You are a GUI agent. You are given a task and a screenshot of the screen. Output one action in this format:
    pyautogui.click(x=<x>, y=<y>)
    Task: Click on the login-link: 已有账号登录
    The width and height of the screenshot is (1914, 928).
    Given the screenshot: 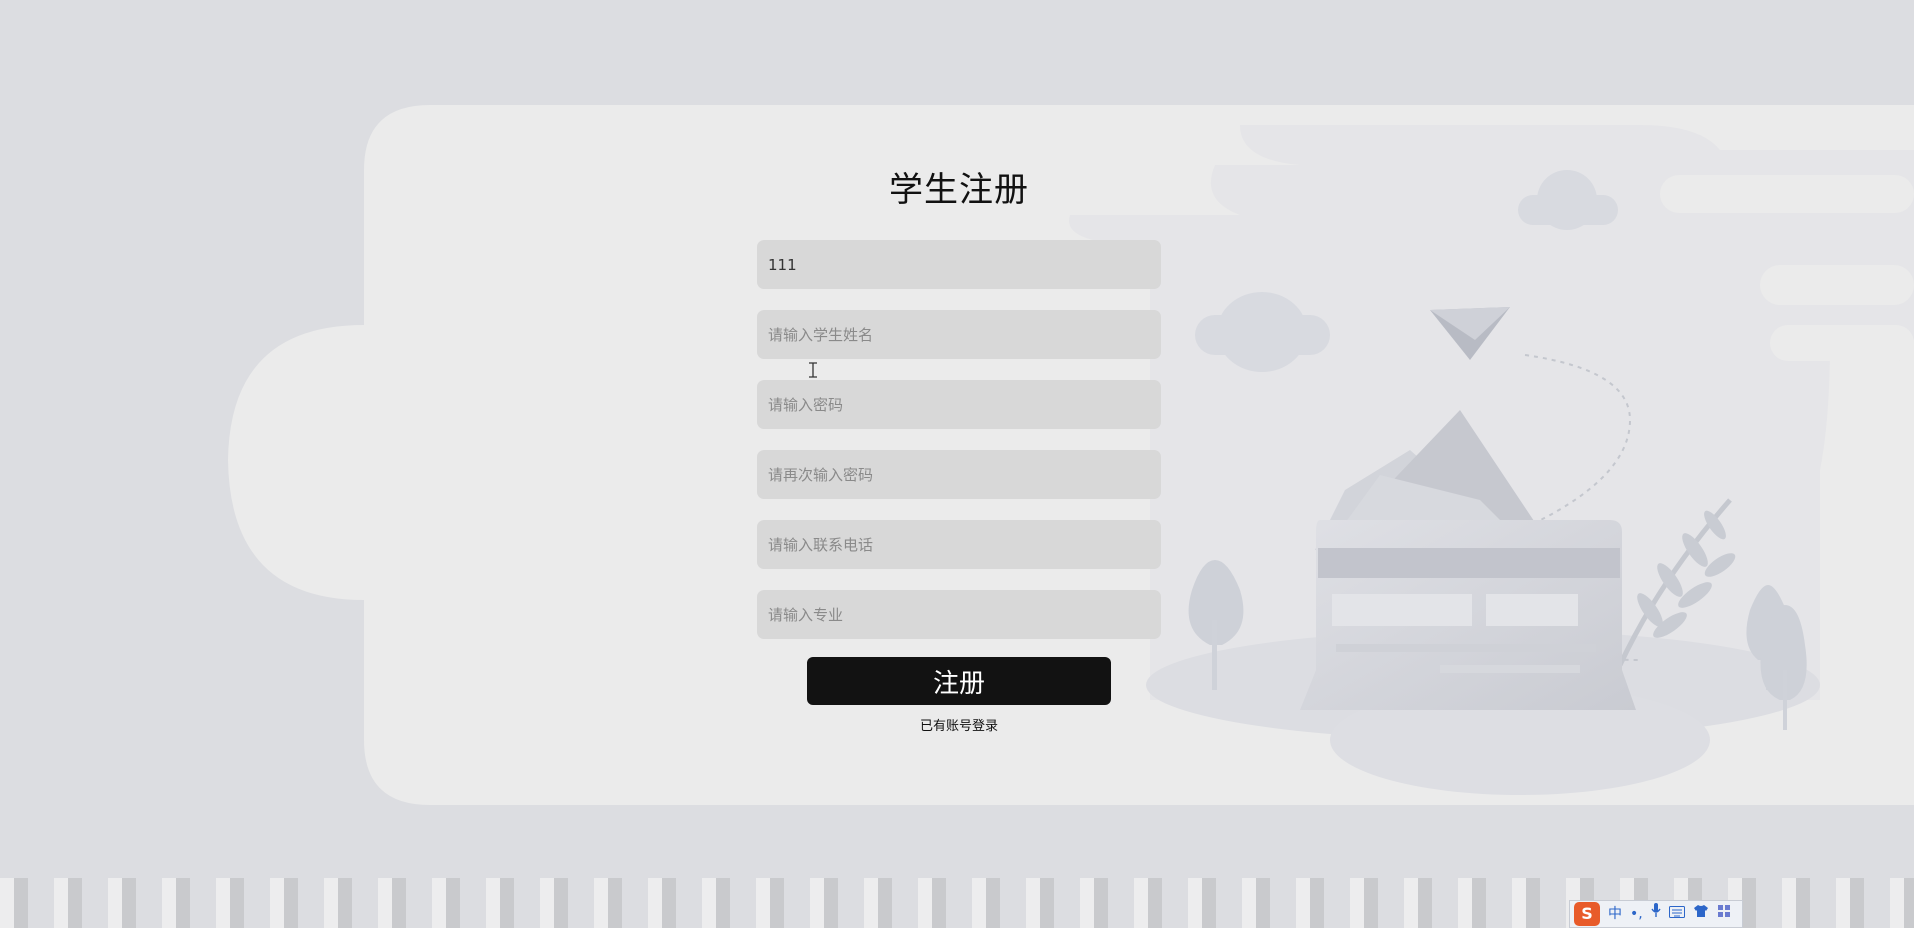 What is the action you would take?
    pyautogui.click(x=959, y=724)
    